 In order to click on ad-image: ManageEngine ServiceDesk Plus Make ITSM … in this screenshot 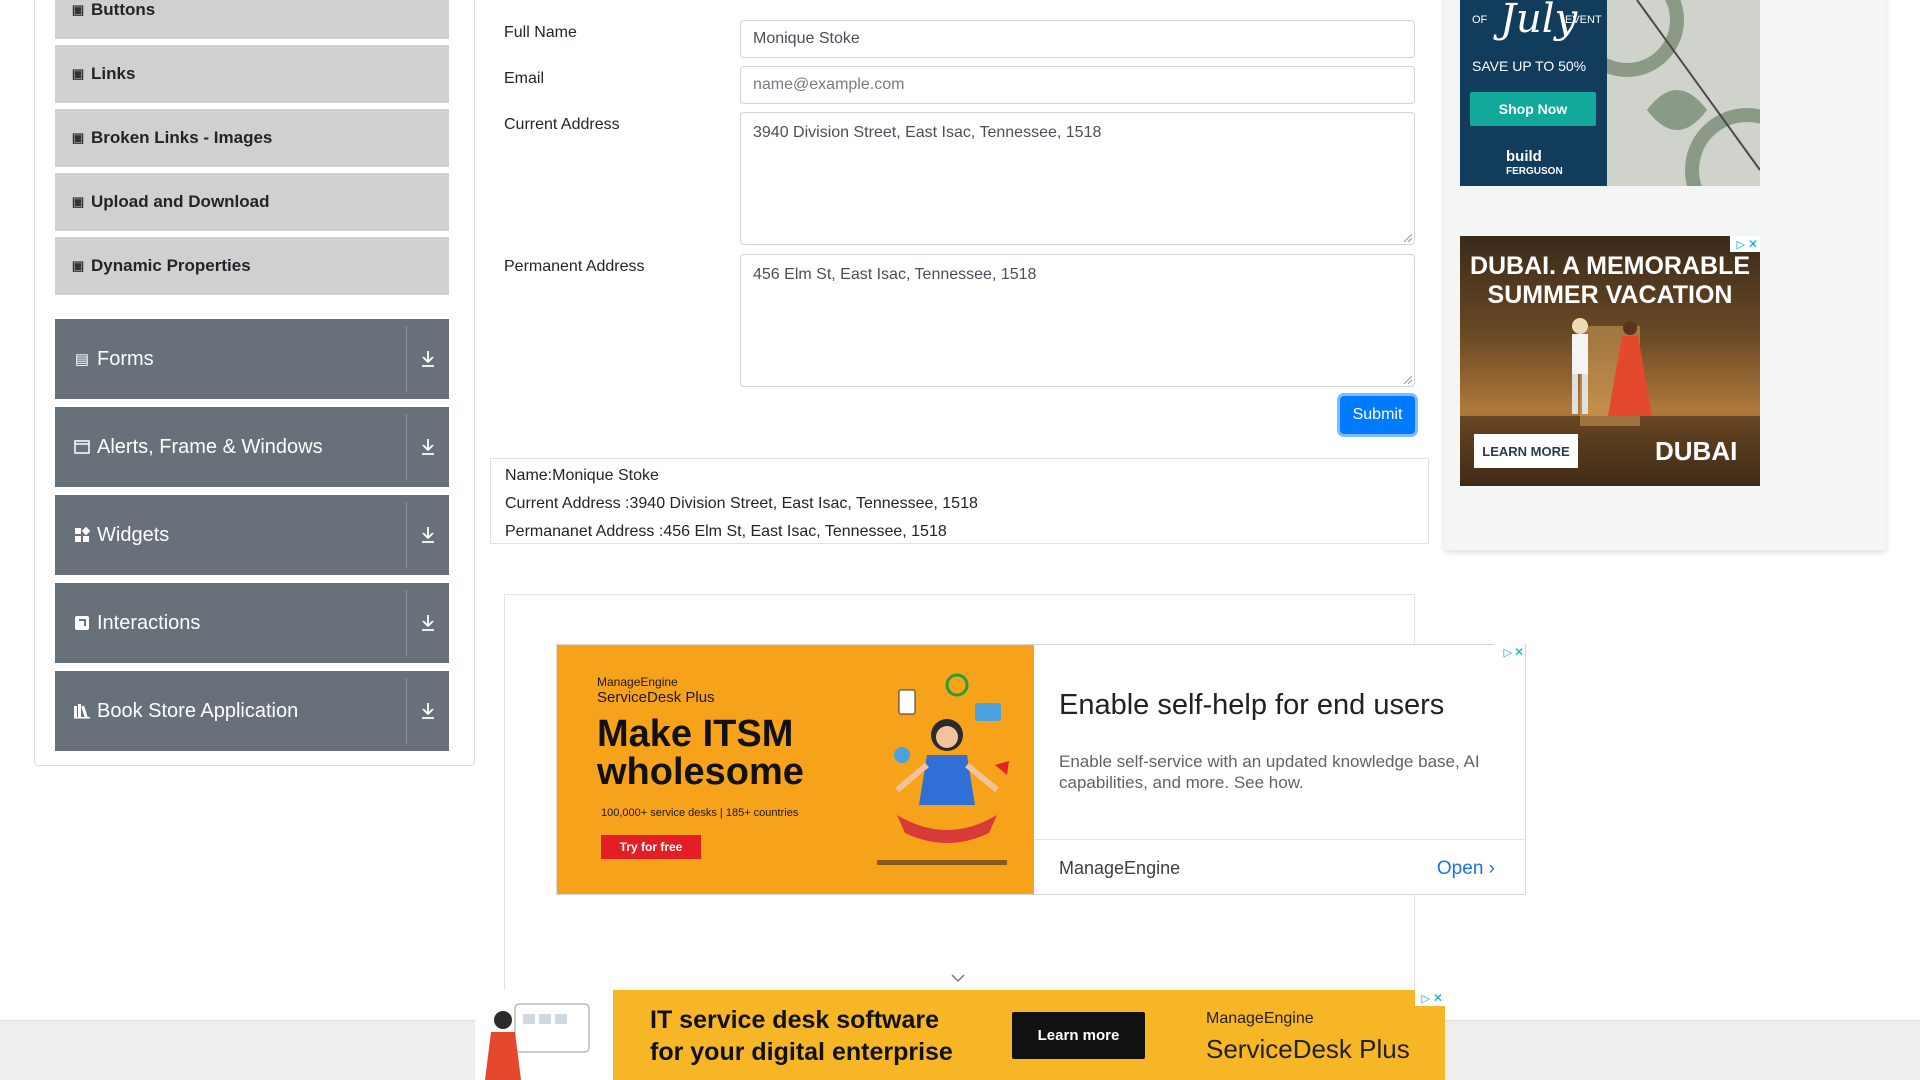, I will do `click(795, 769)`.